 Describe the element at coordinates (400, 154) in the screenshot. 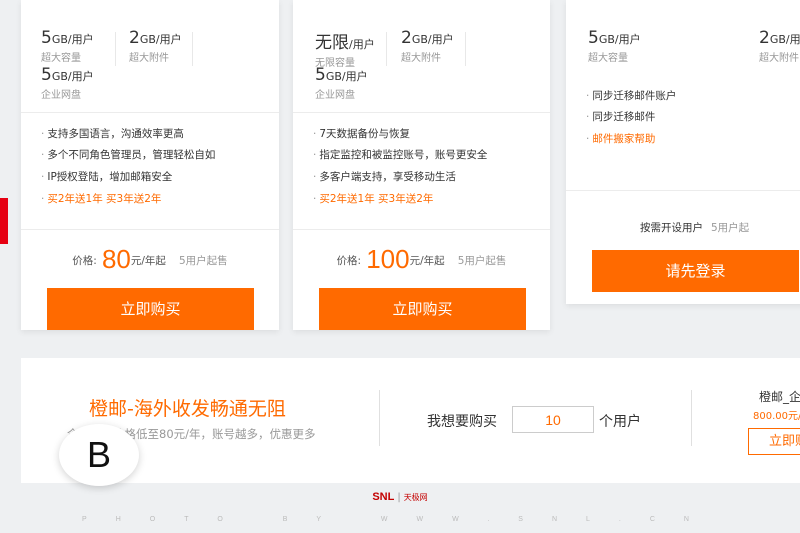

I see `feature-item: 指定监控和被监控账号，账号更安全` at that location.